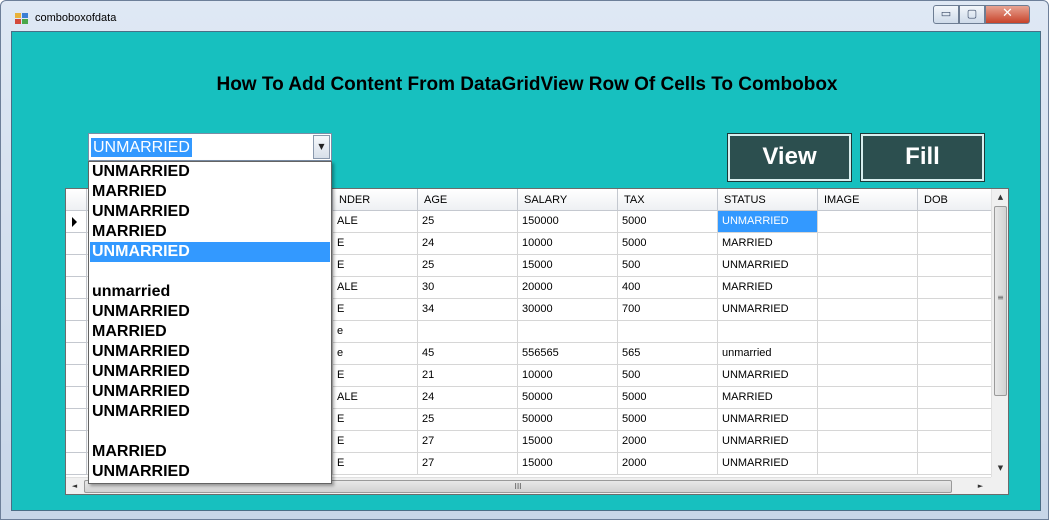  Describe the element at coordinates (468, 310) in the screenshot. I see `table-cell: 34` at that location.